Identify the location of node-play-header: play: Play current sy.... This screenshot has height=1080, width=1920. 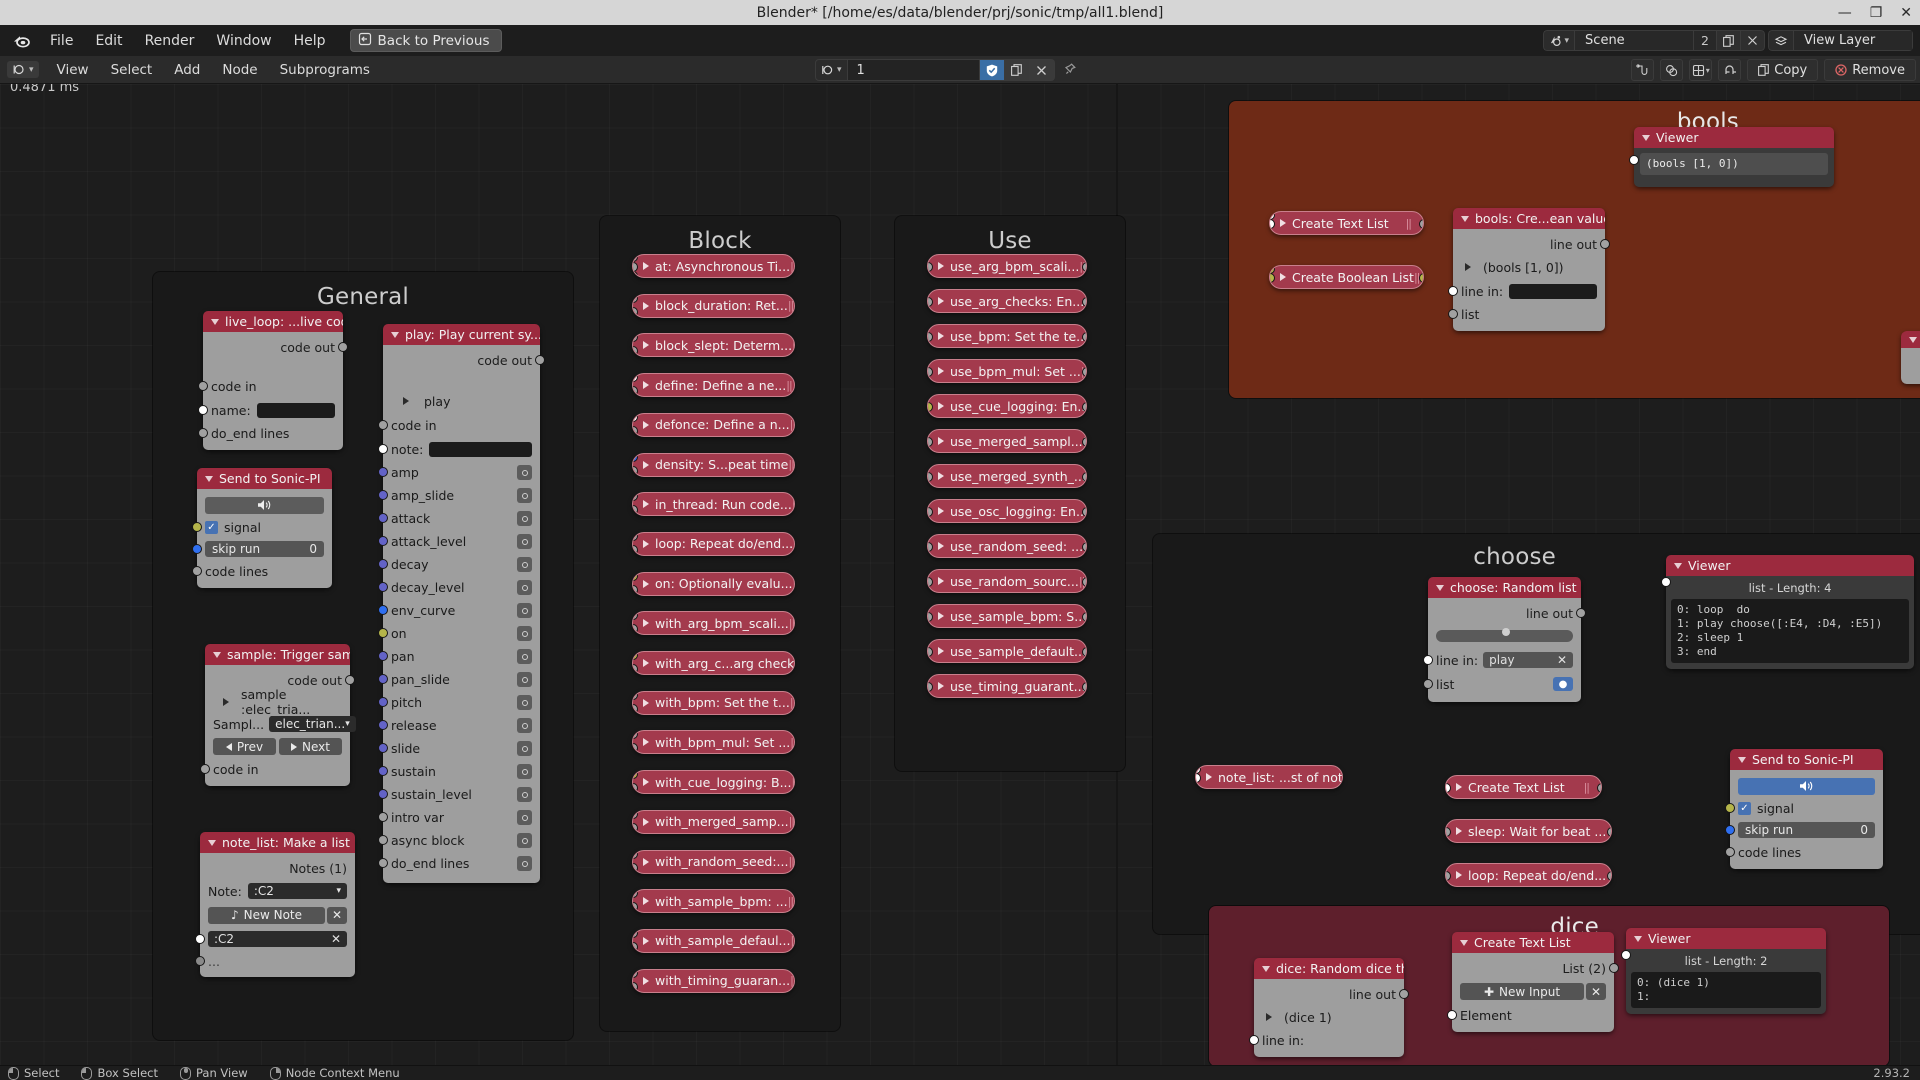
(461, 334).